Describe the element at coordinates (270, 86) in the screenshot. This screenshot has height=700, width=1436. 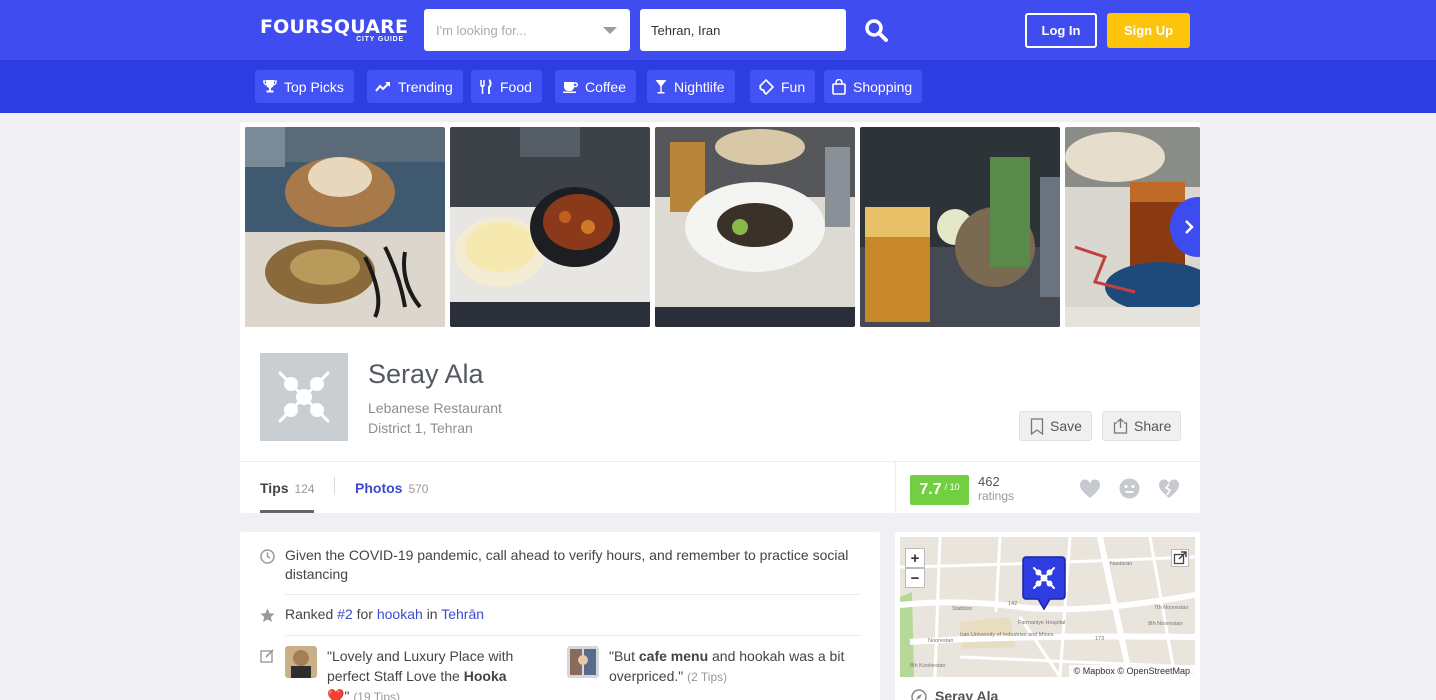
I see `trophy-icon` at that location.